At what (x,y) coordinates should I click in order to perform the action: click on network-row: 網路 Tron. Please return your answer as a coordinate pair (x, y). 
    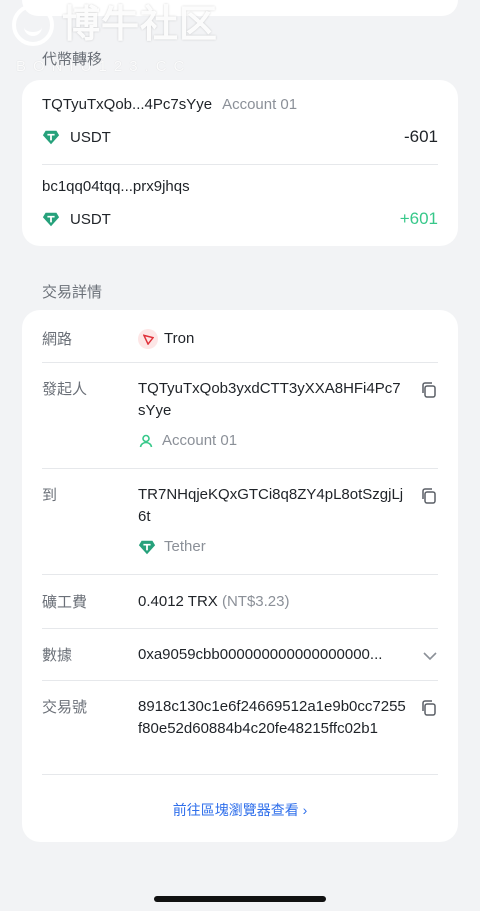
    Looking at the image, I should click on (240, 340).